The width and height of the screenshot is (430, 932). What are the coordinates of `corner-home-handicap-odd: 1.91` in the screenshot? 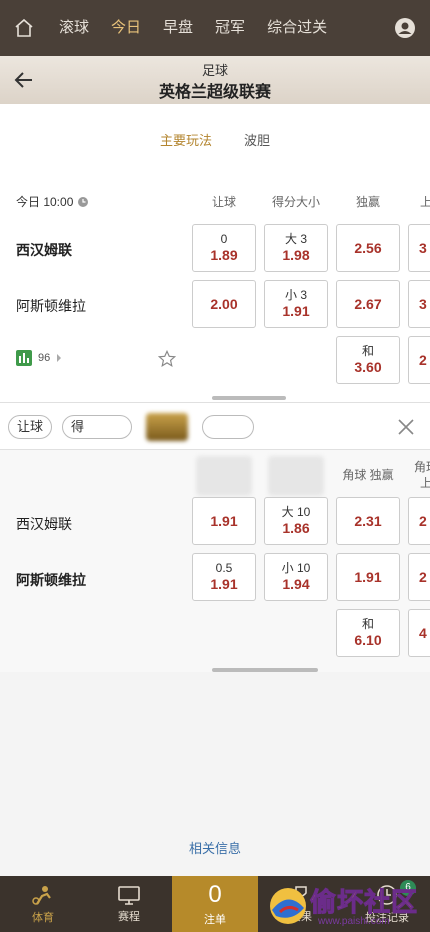 It's located at (224, 521).